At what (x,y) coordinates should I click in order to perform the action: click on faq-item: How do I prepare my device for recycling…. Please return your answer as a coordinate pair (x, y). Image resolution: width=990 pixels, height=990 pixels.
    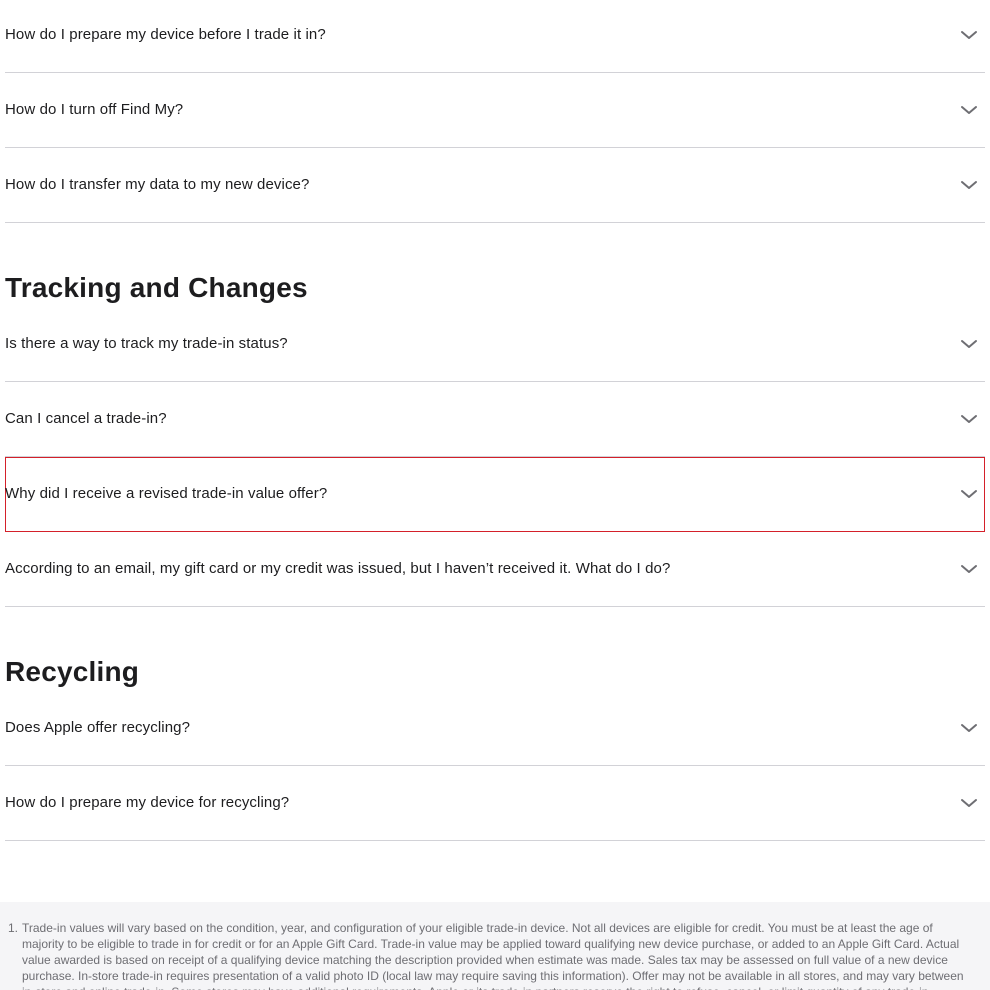
    Looking at the image, I should click on (495, 803).